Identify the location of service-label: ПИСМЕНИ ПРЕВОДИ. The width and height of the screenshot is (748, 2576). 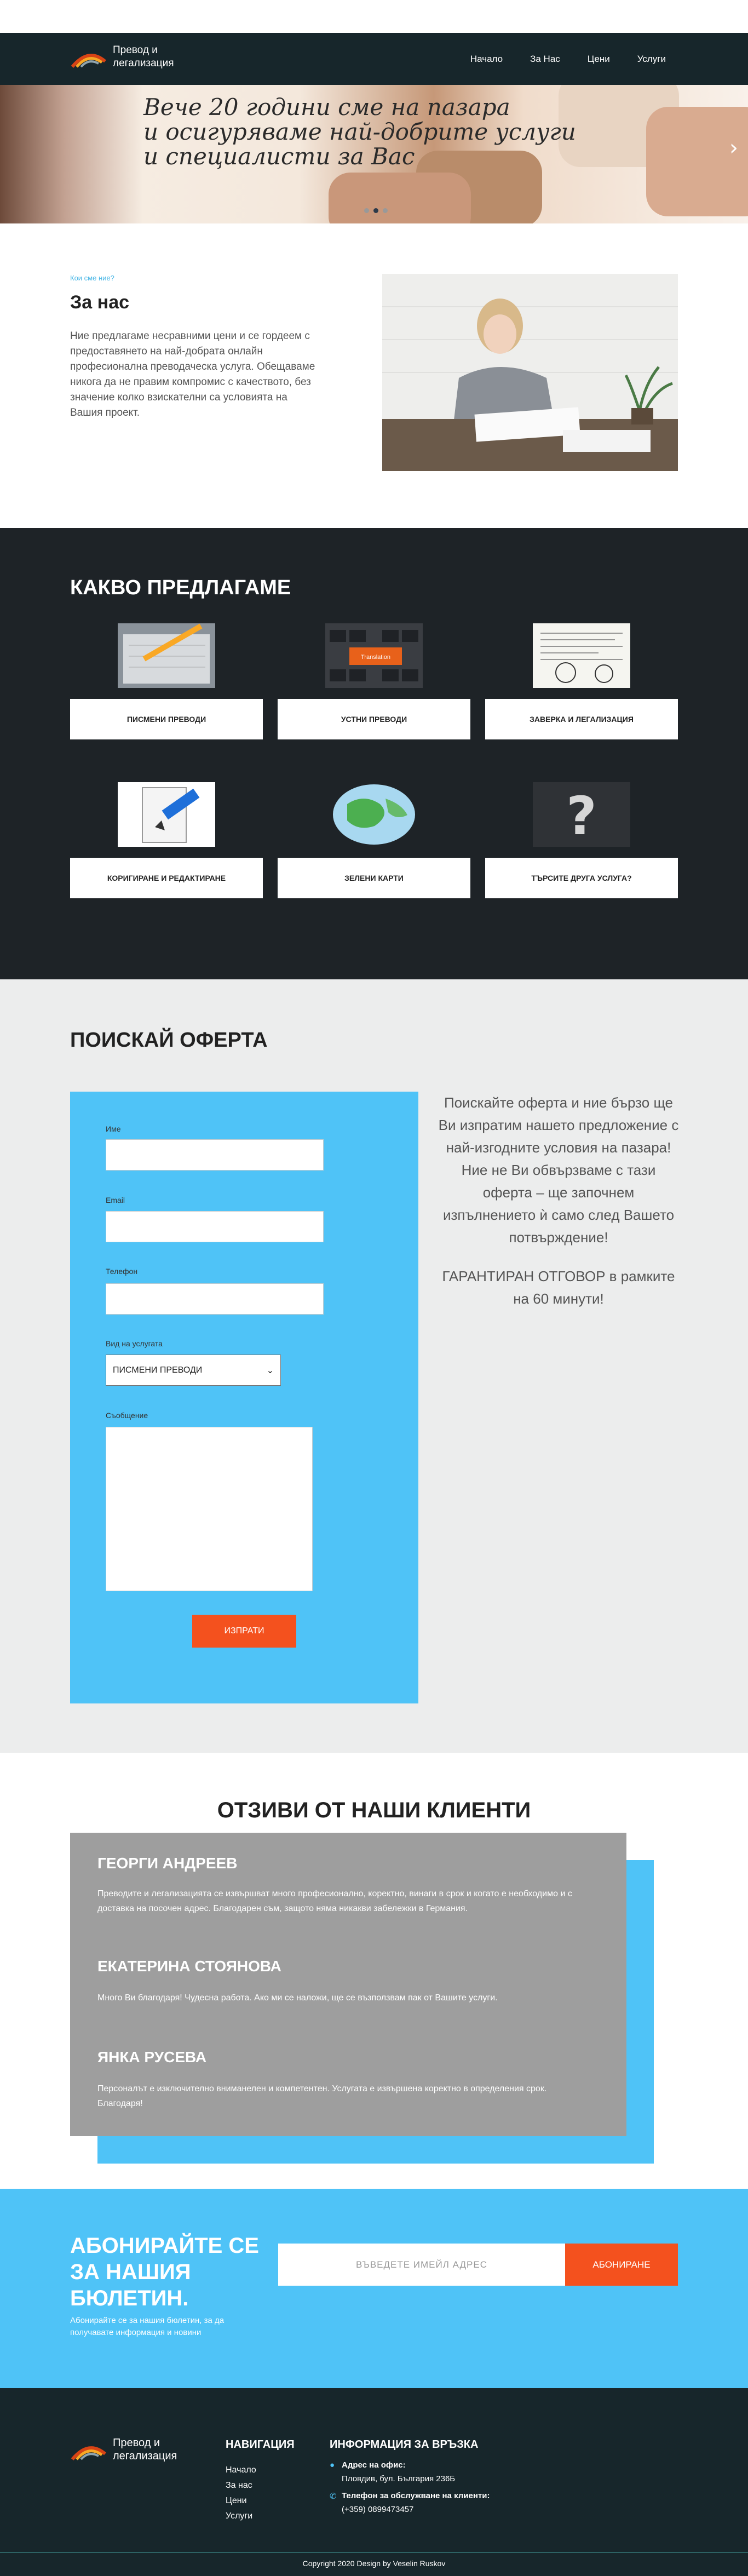
(166, 719).